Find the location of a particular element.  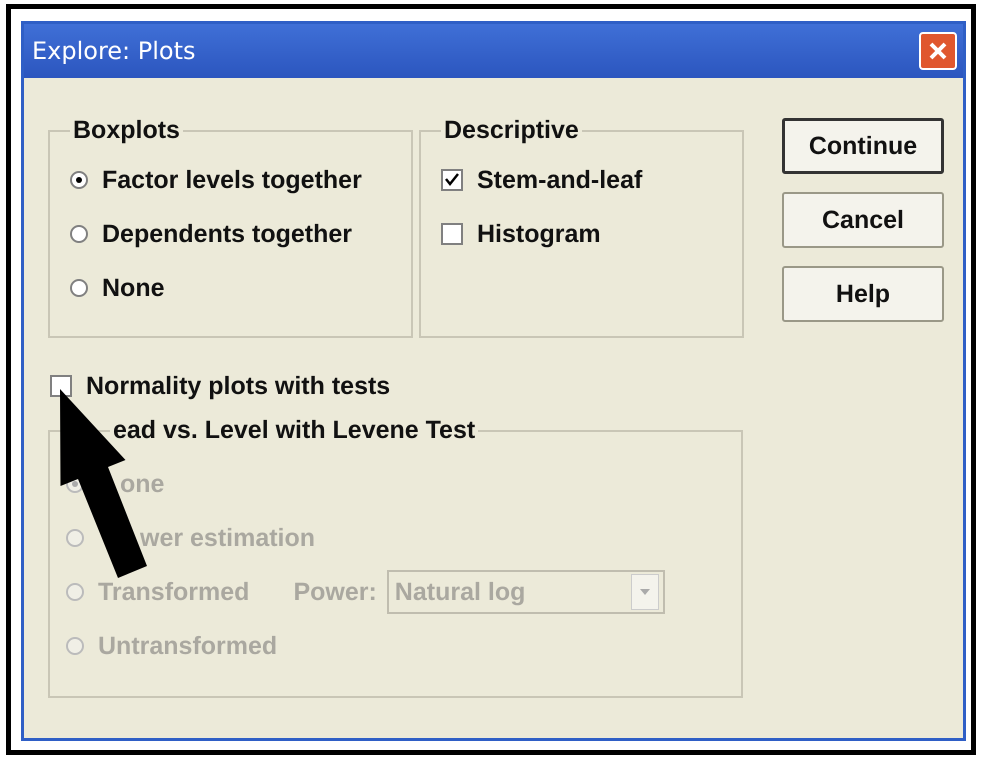

caret-icon is located at coordinates (645, 592).